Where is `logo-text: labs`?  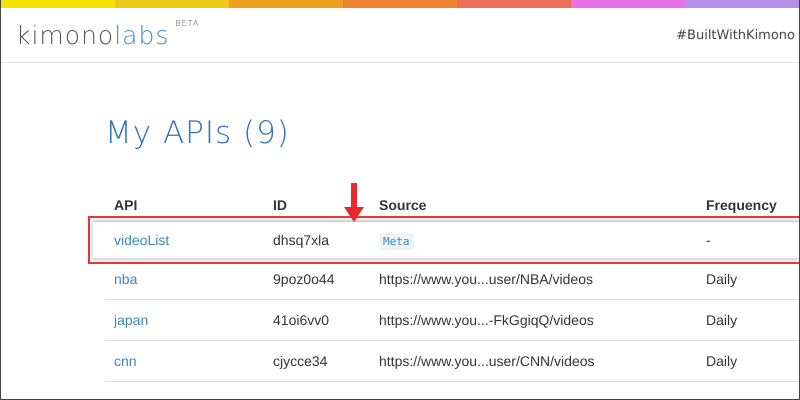 logo-text: labs is located at coordinates (142, 35).